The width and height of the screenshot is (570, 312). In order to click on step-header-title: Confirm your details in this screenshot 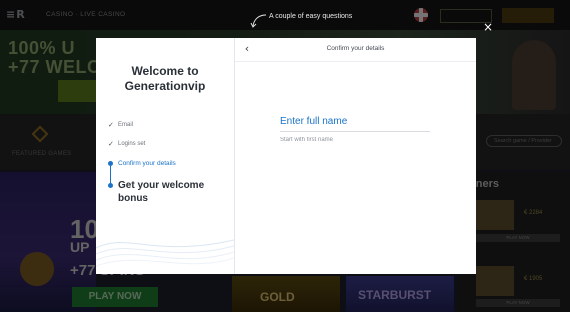, I will do `click(355, 48)`.